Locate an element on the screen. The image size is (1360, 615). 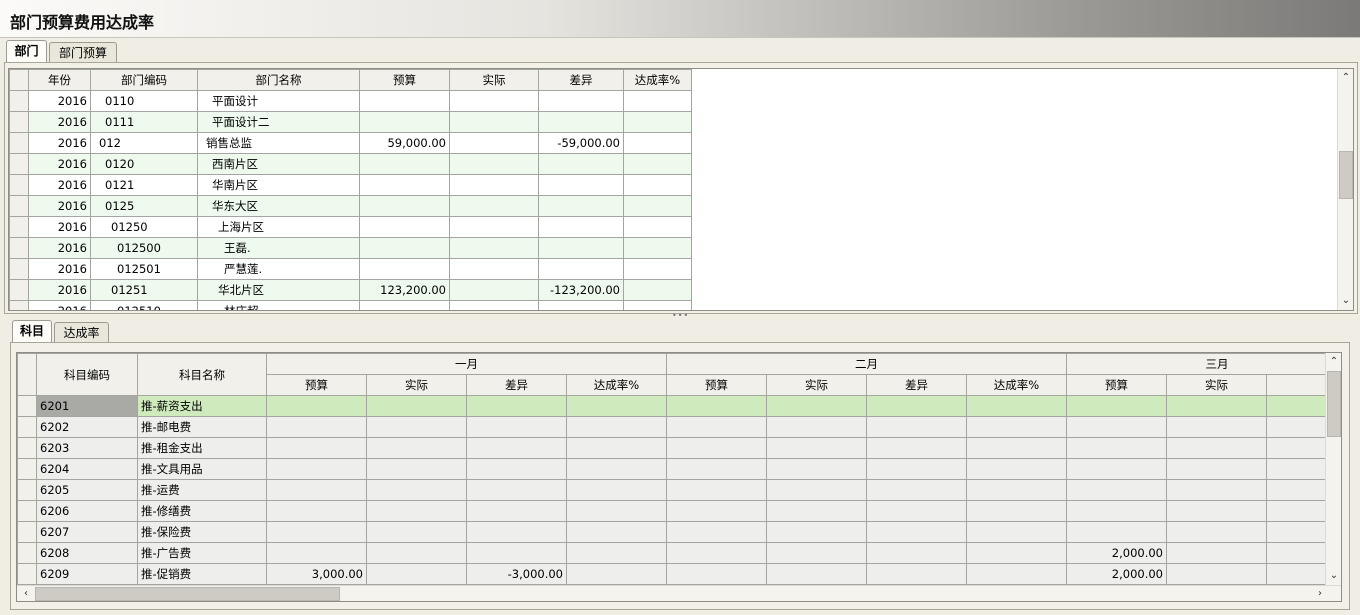
cell-dept-code: 0121 is located at coordinates (144, 185).